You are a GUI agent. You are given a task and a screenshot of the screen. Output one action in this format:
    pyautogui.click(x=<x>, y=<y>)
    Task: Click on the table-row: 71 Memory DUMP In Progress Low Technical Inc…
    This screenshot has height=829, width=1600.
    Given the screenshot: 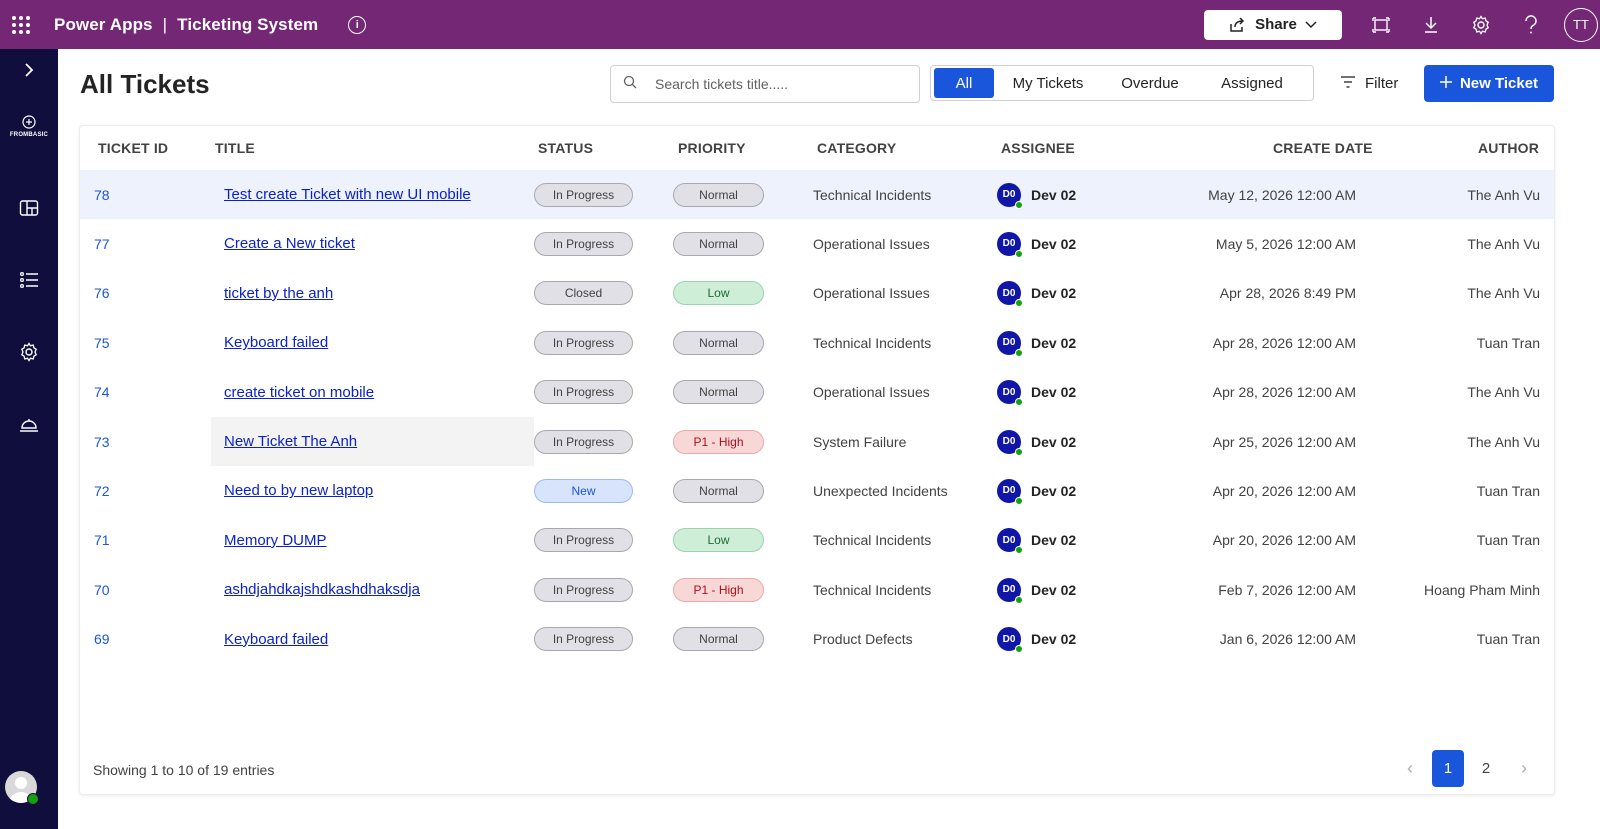 What is the action you would take?
    pyautogui.click(x=817, y=540)
    